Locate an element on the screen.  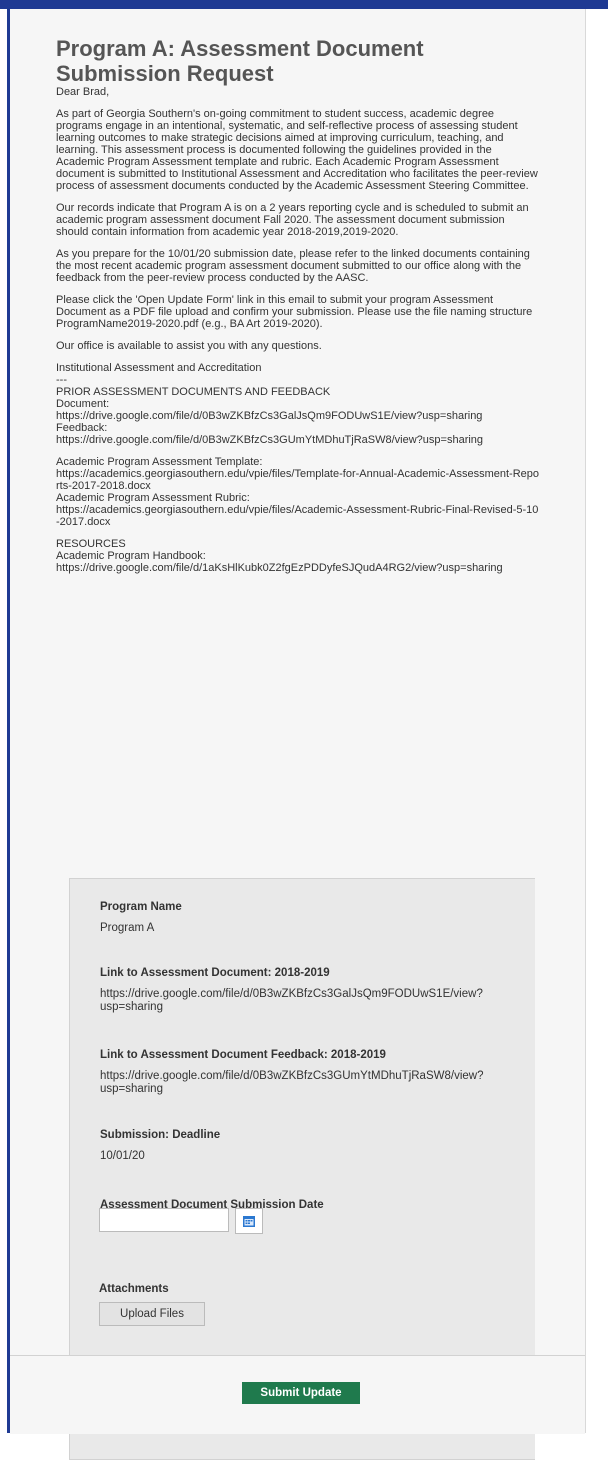
attachments-label: Attachments is located at coordinates (134, 1289).